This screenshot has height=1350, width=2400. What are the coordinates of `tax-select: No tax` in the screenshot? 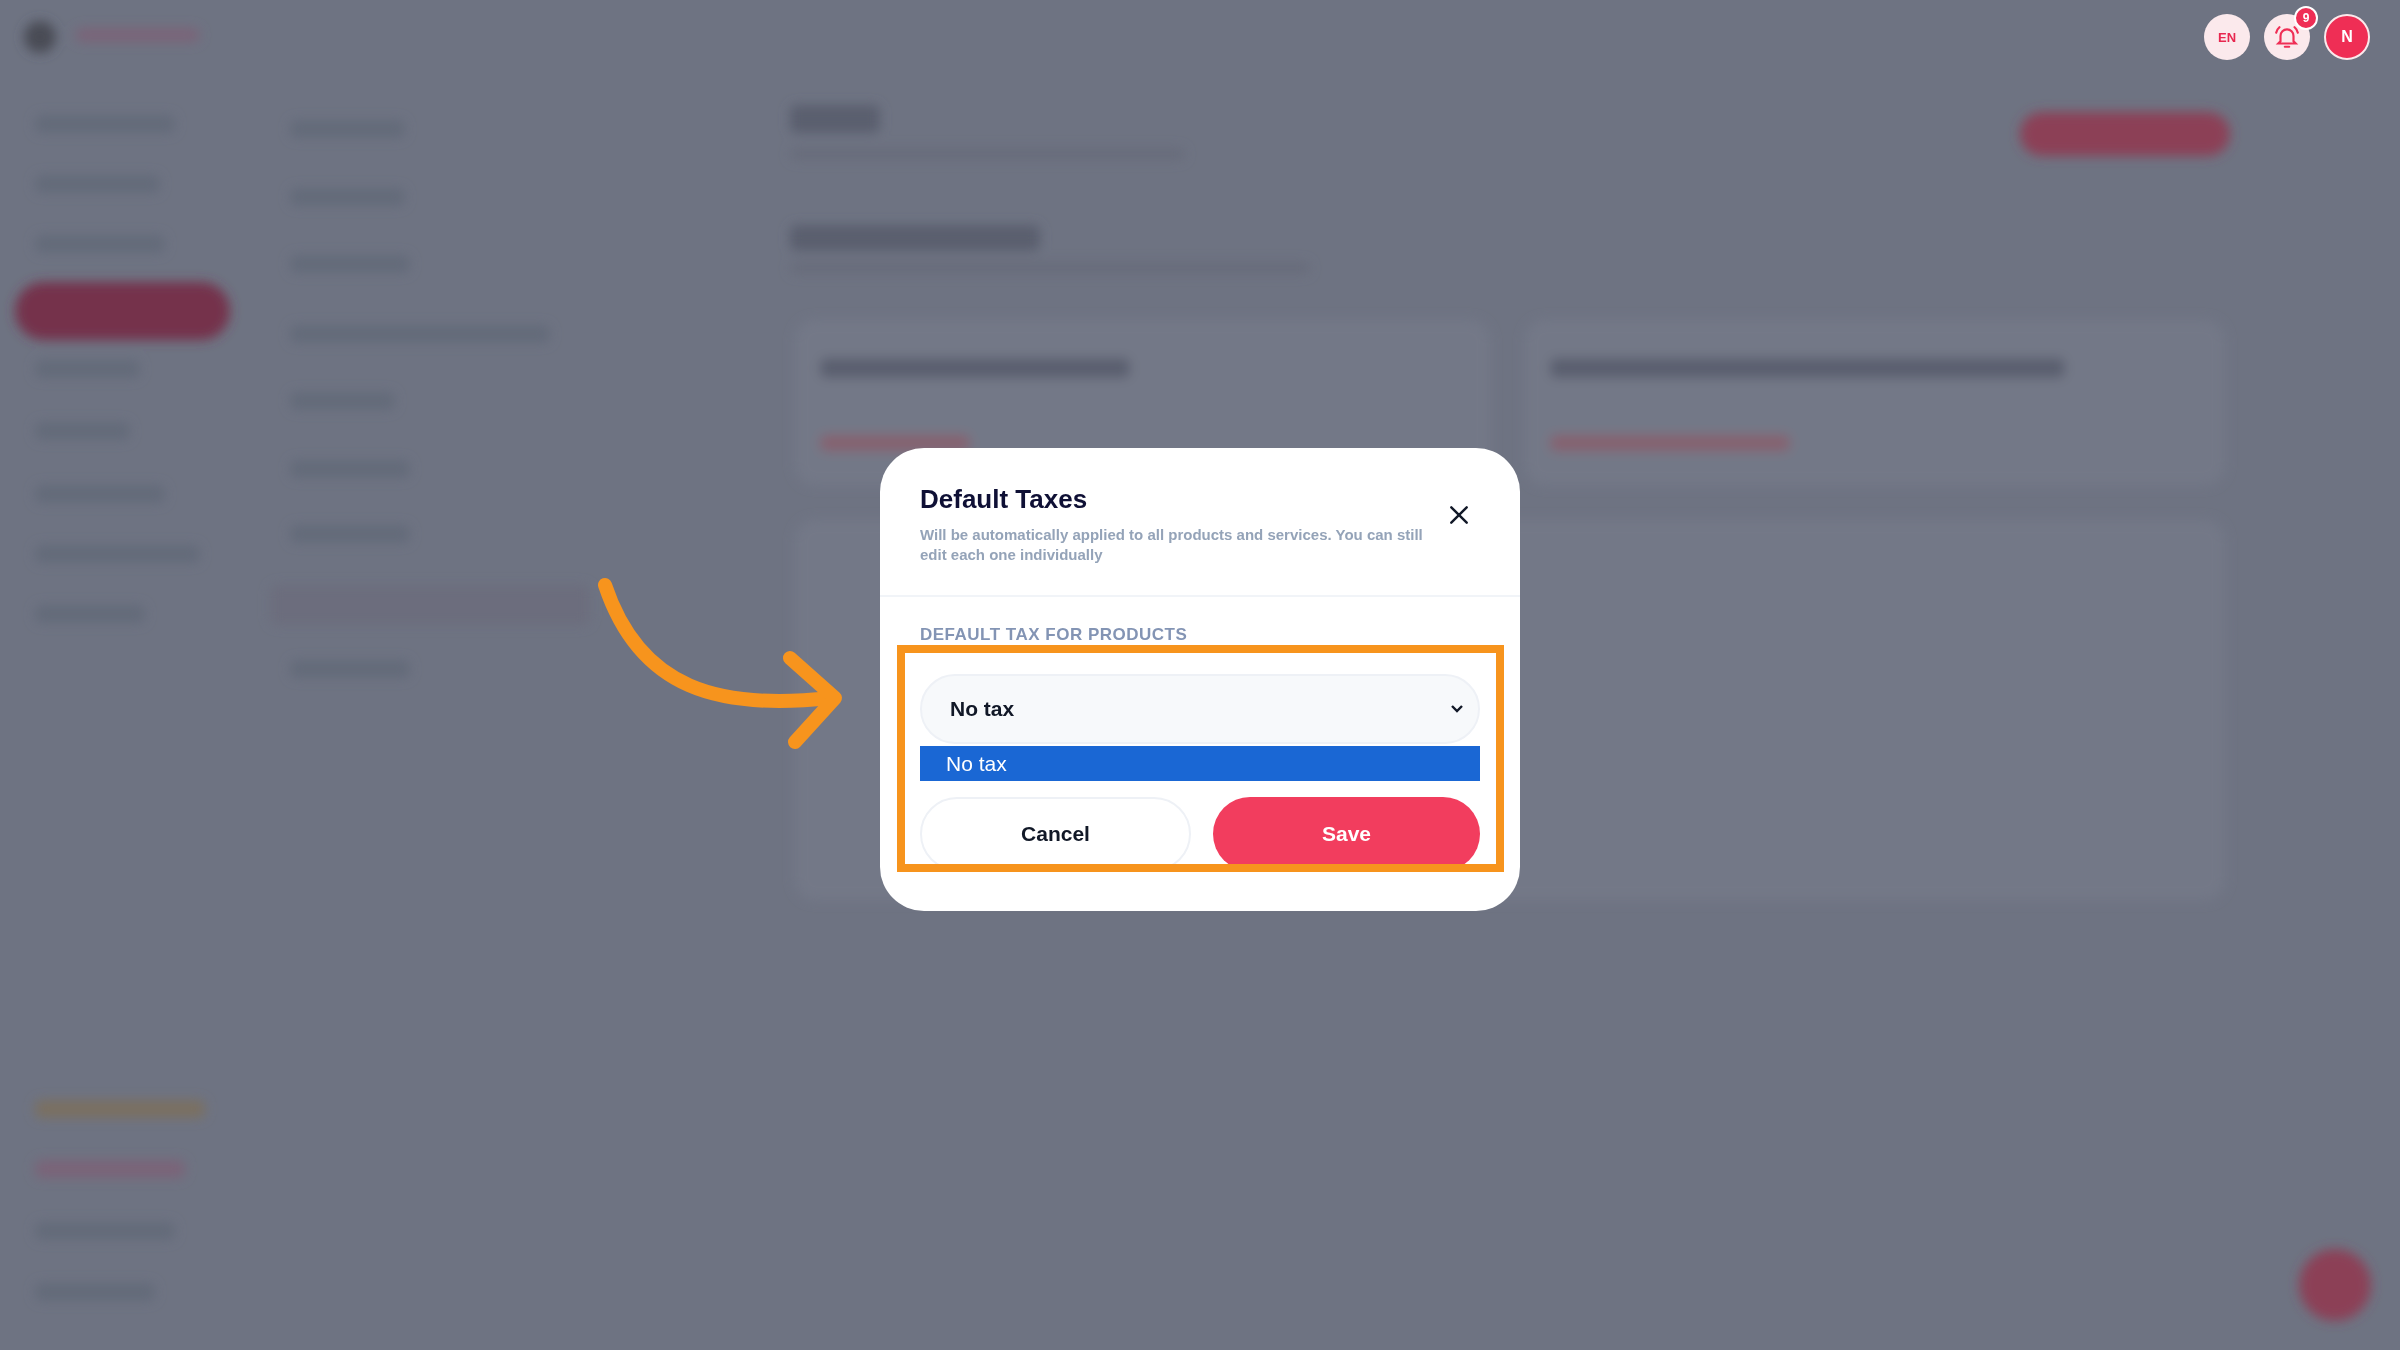 It's located at (1200, 709).